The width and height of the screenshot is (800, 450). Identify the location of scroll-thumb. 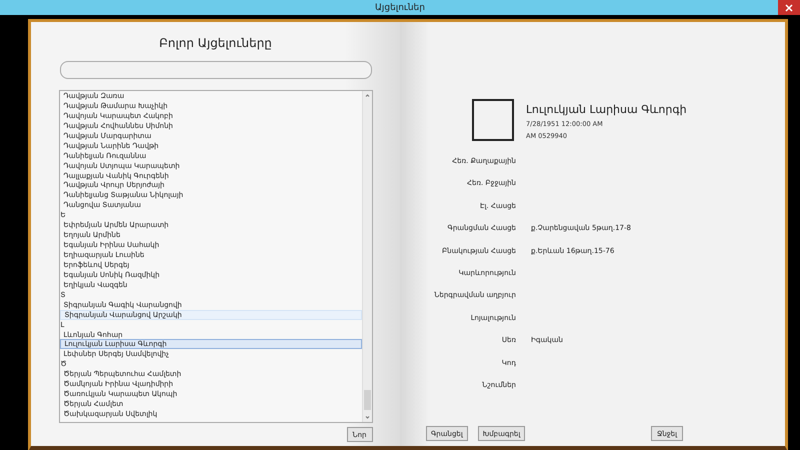
(367, 400).